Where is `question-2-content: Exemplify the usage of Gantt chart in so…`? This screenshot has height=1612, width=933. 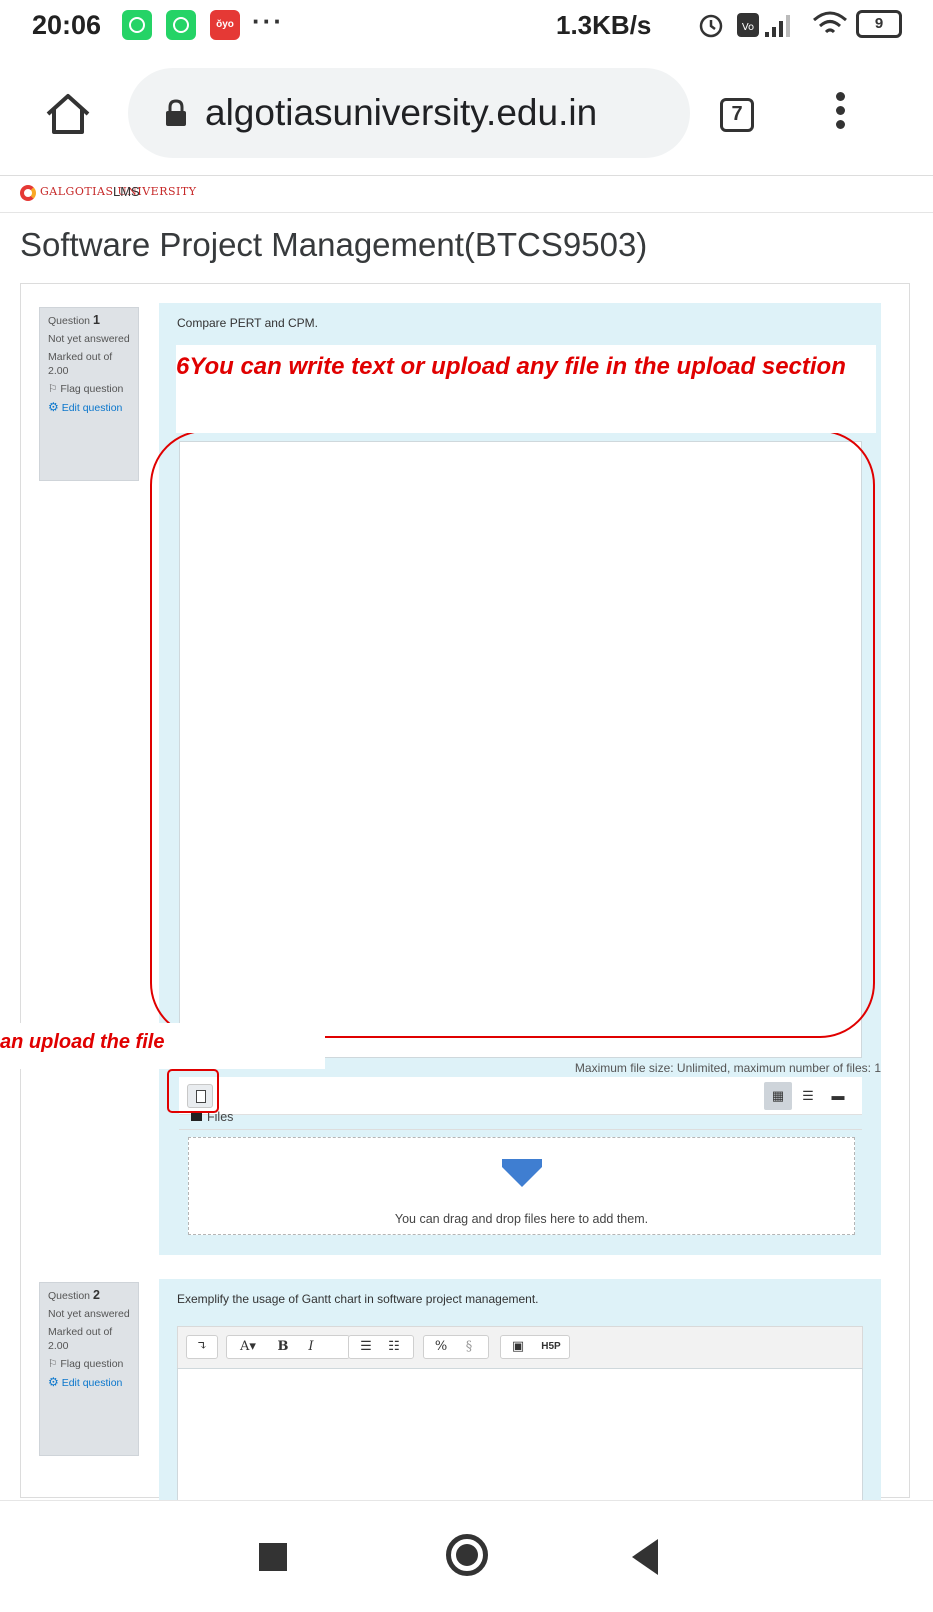 question-2-content: Exemplify the usage of Gantt chart in so… is located at coordinates (520, 1391).